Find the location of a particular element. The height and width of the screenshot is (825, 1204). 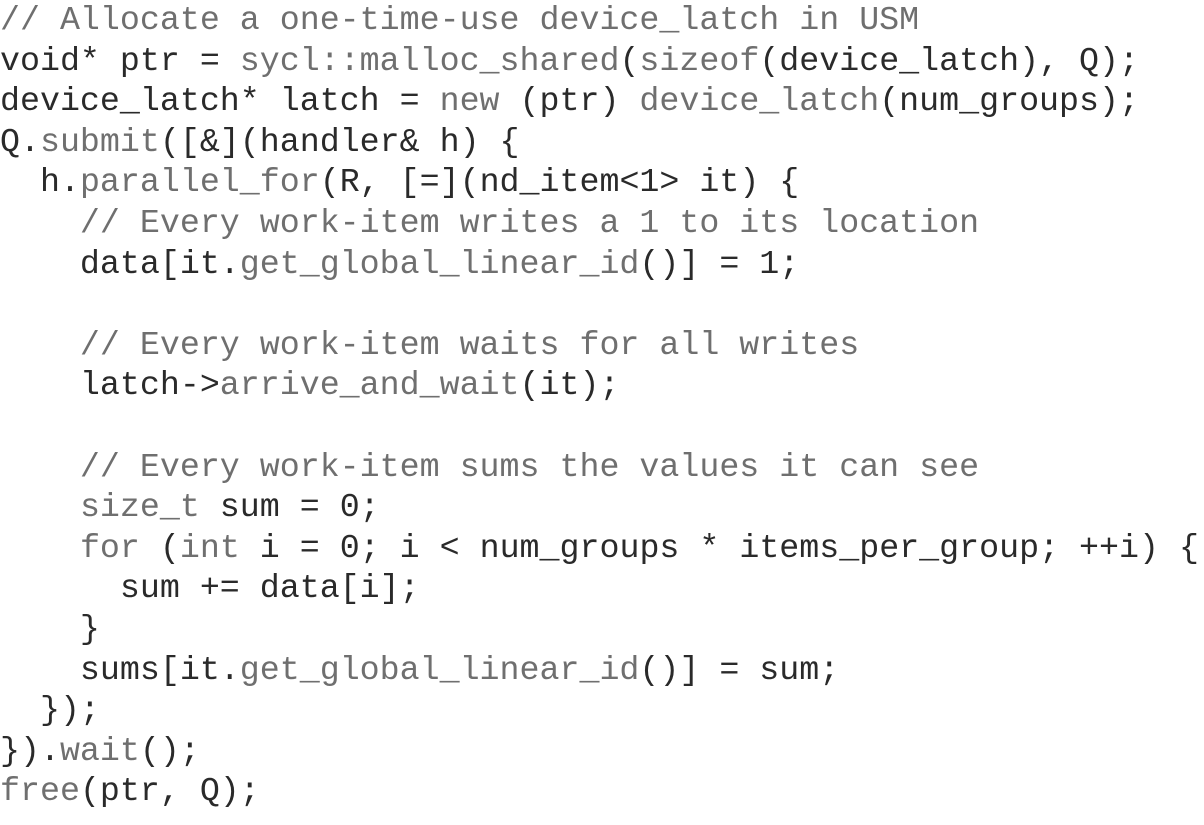

code-line: data[it.get_global_linear_id()] = 1; is located at coordinates (399, 264).